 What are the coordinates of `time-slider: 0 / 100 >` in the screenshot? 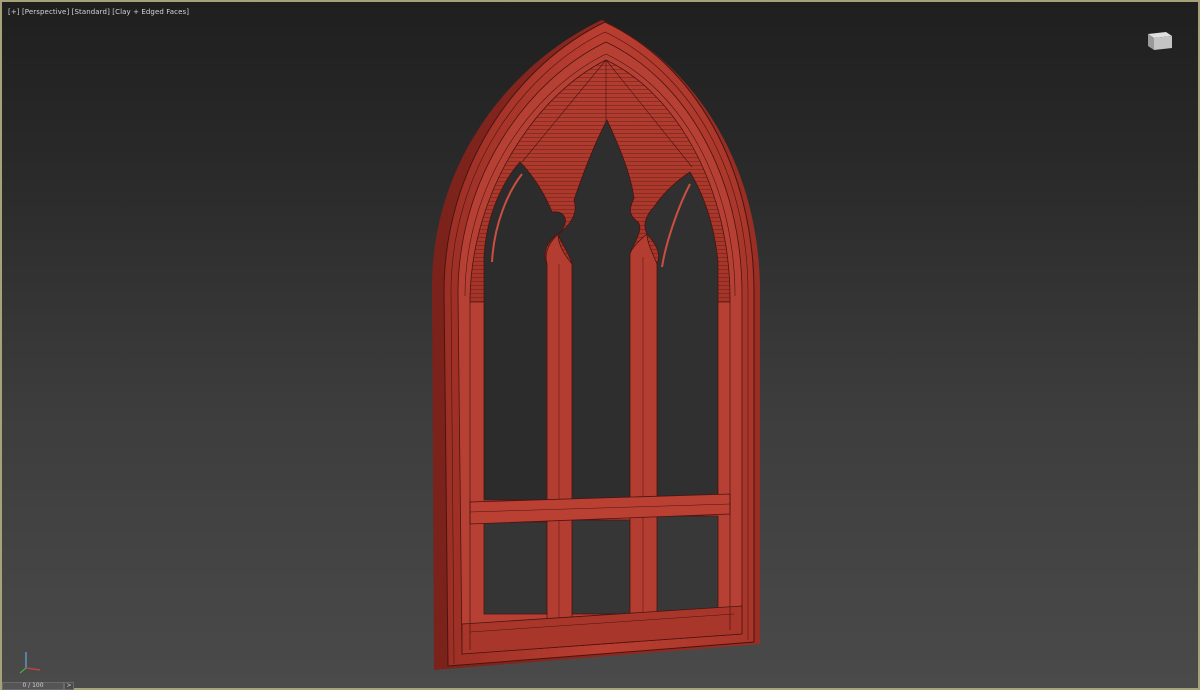 It's located at (38, 686).